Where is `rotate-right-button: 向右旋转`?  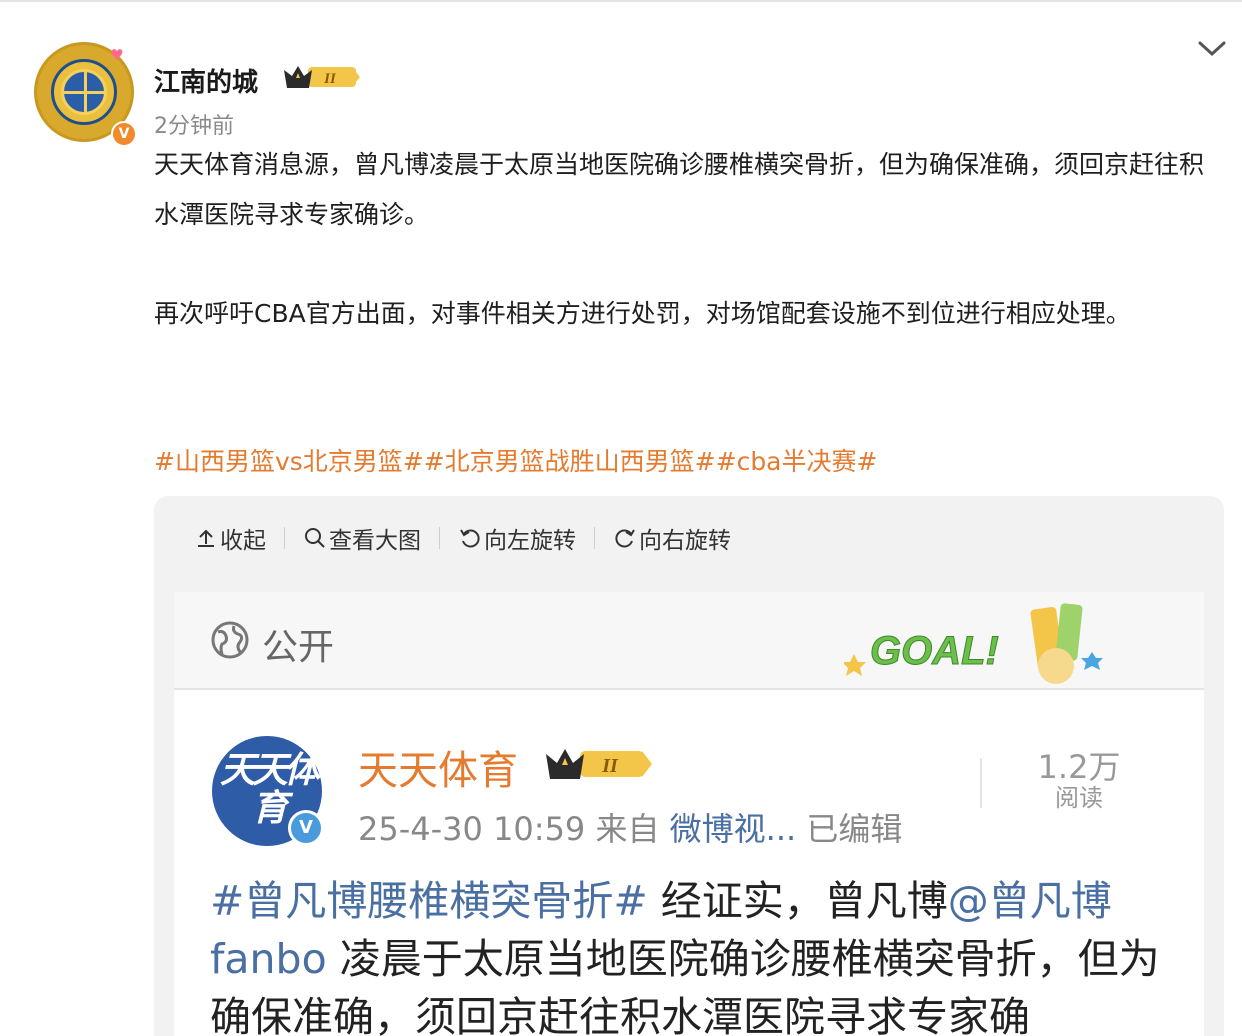 rotate-right-button: 向右旋转 is located at coordinates (672, 538).